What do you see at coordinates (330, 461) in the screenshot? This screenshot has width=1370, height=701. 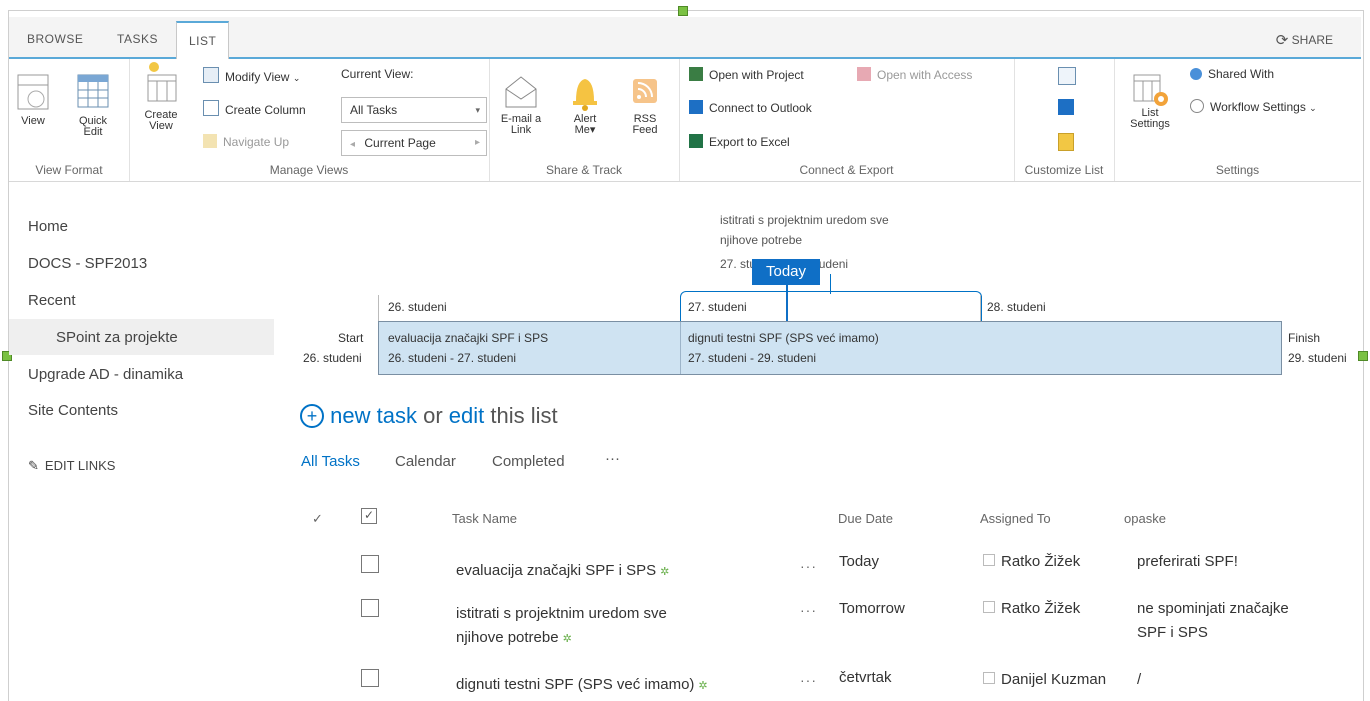 I see `view-all-tasks: All Tasks` at bounding box center [330, 461].